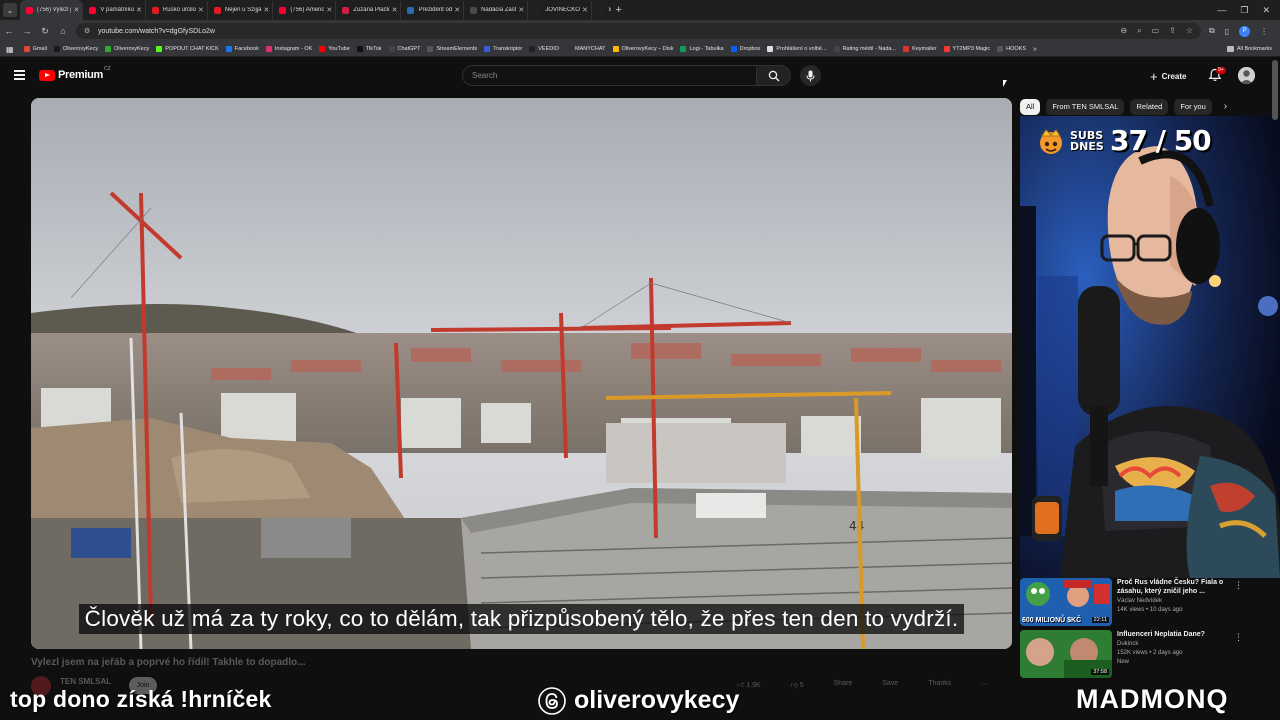 Image resolution: width=1280 pixels, height=720 pixels. What do you see at coordinates (1016, 49) in the screenshot?
I see `bookmark-label: HOOKS` at bounding box center [1016, 49].